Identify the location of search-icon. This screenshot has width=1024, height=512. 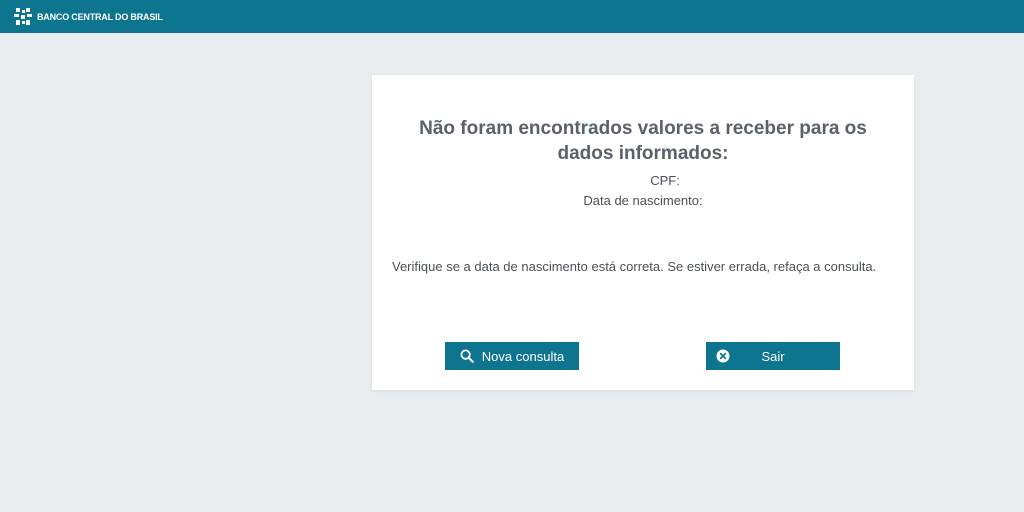
(467, 356).